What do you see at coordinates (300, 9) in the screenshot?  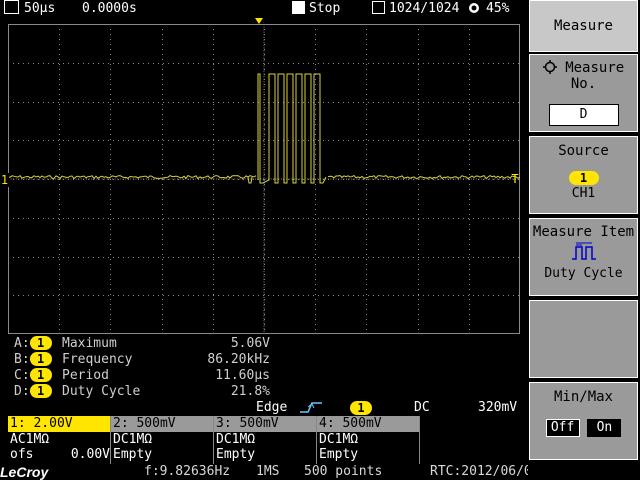 I see `run-state-icon` at bounding box center [300, 9].